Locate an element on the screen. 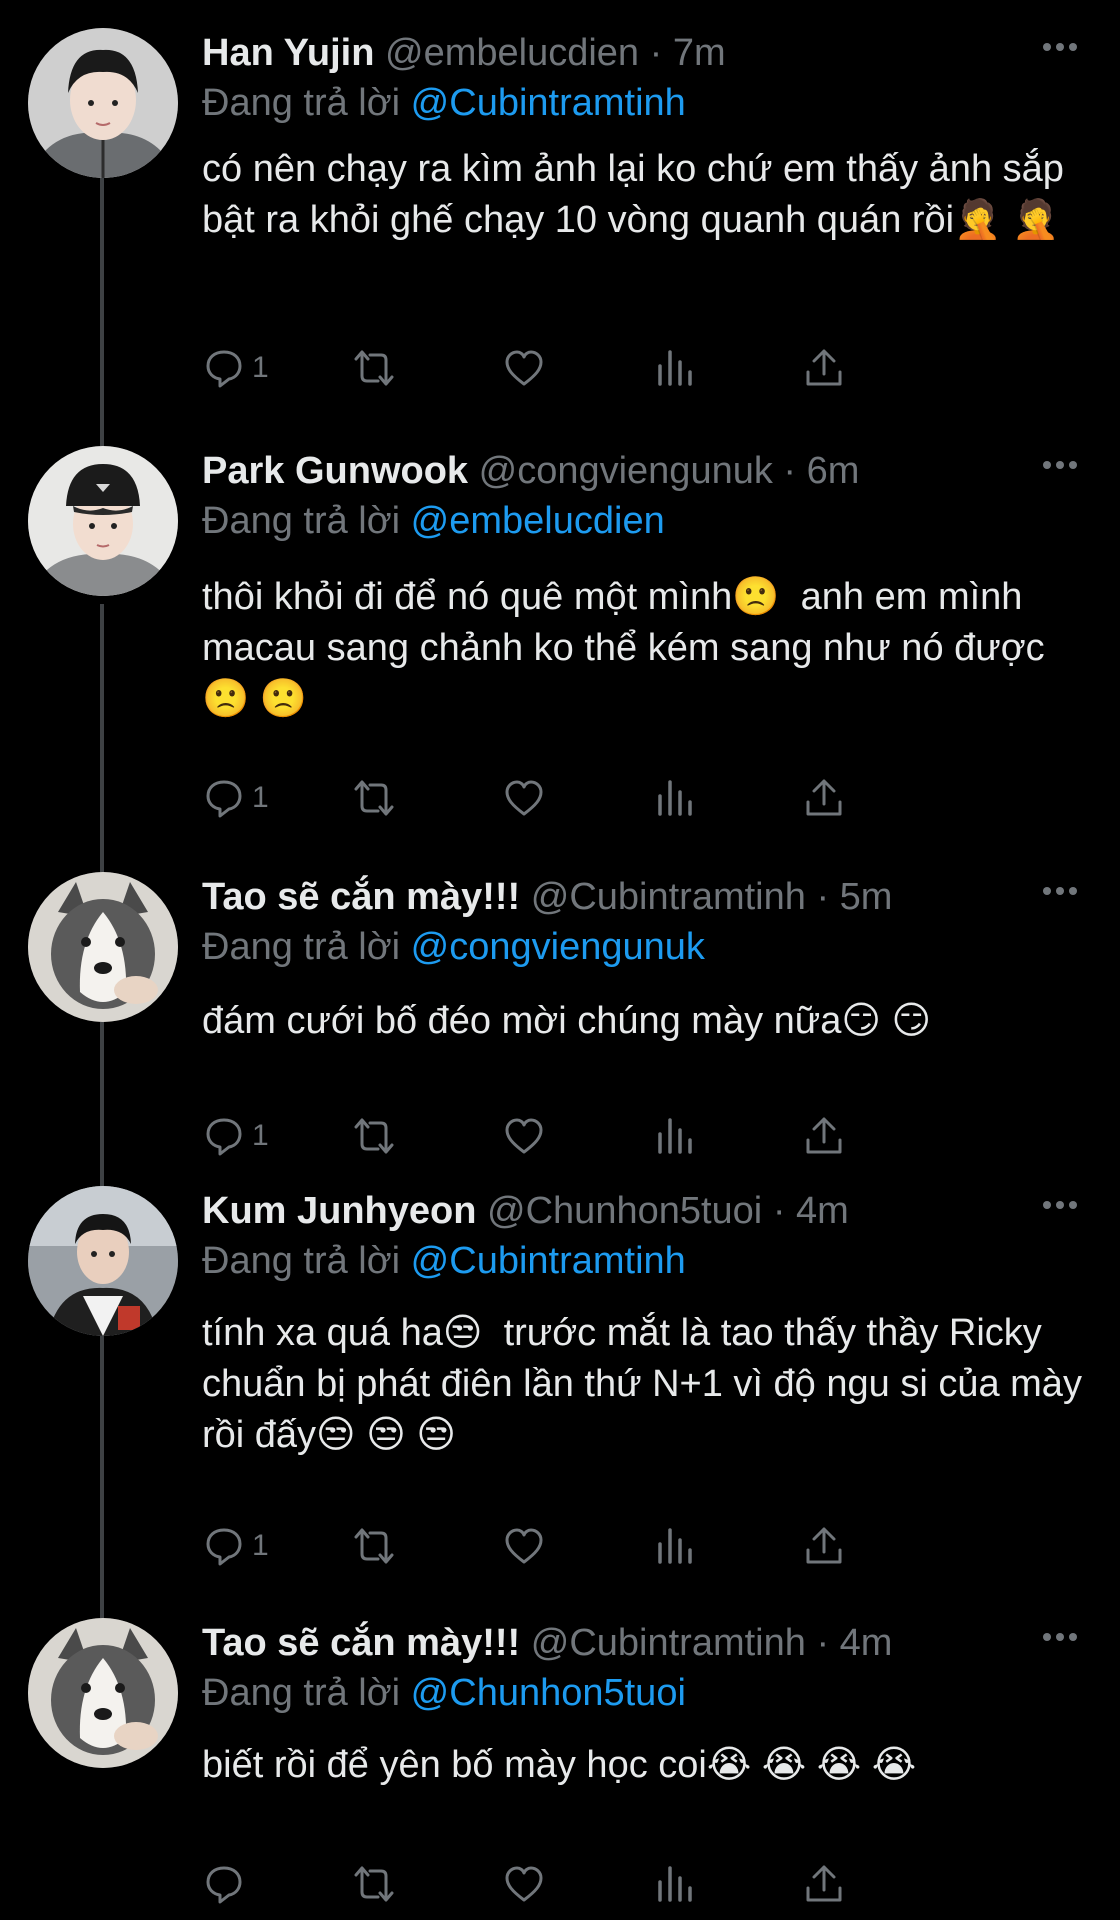 The image size is (1120, 1920). timestamp: 7m is located at coordinates (699, 53).